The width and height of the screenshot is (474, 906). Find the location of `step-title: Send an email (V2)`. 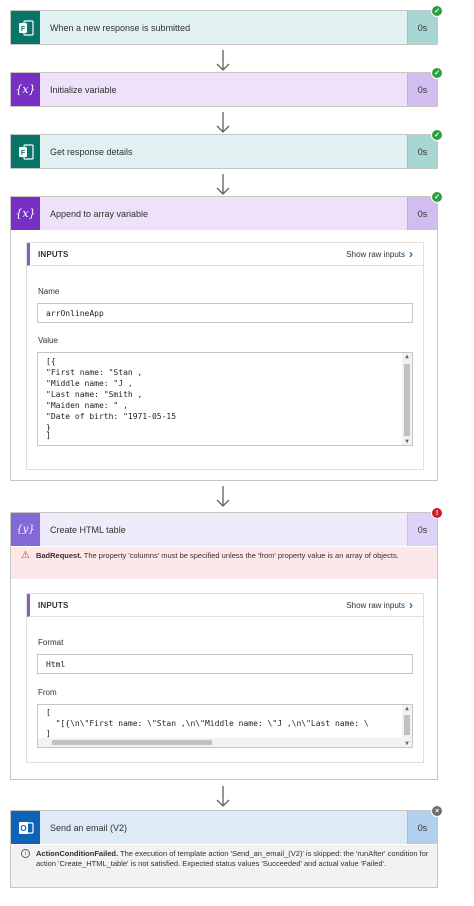

step-title: Send an email (V2) is located at coordinates (89, 827).